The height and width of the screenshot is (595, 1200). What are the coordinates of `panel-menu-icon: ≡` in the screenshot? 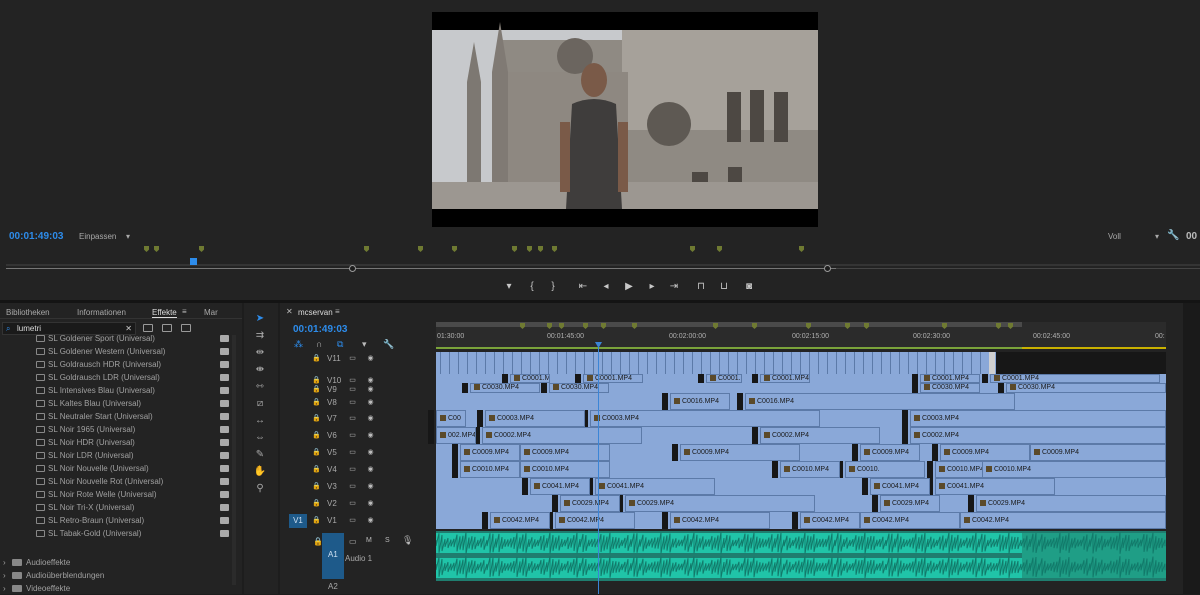 It's located at (184, 311).